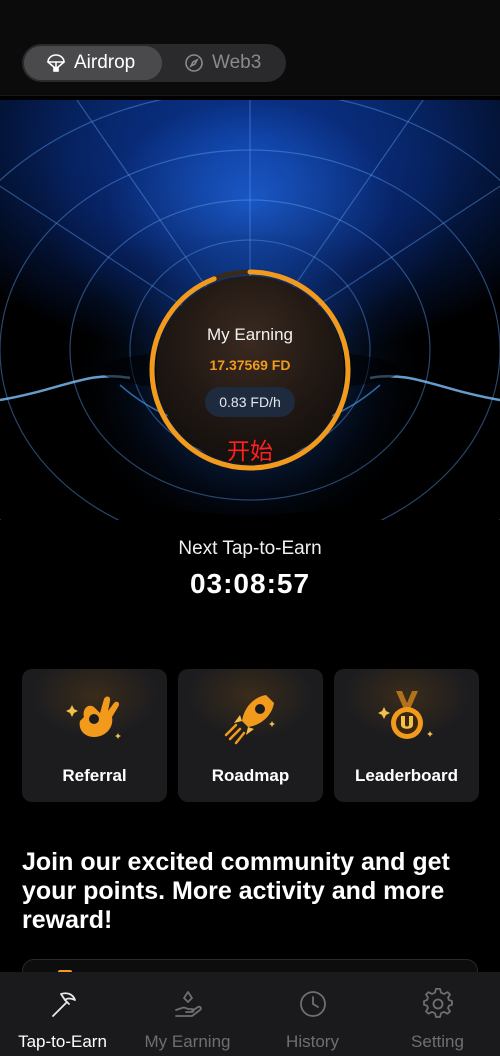 The height and width of the screenshot is (1056, 500). I want to click on referral-card: Referral, so click(94, 735).